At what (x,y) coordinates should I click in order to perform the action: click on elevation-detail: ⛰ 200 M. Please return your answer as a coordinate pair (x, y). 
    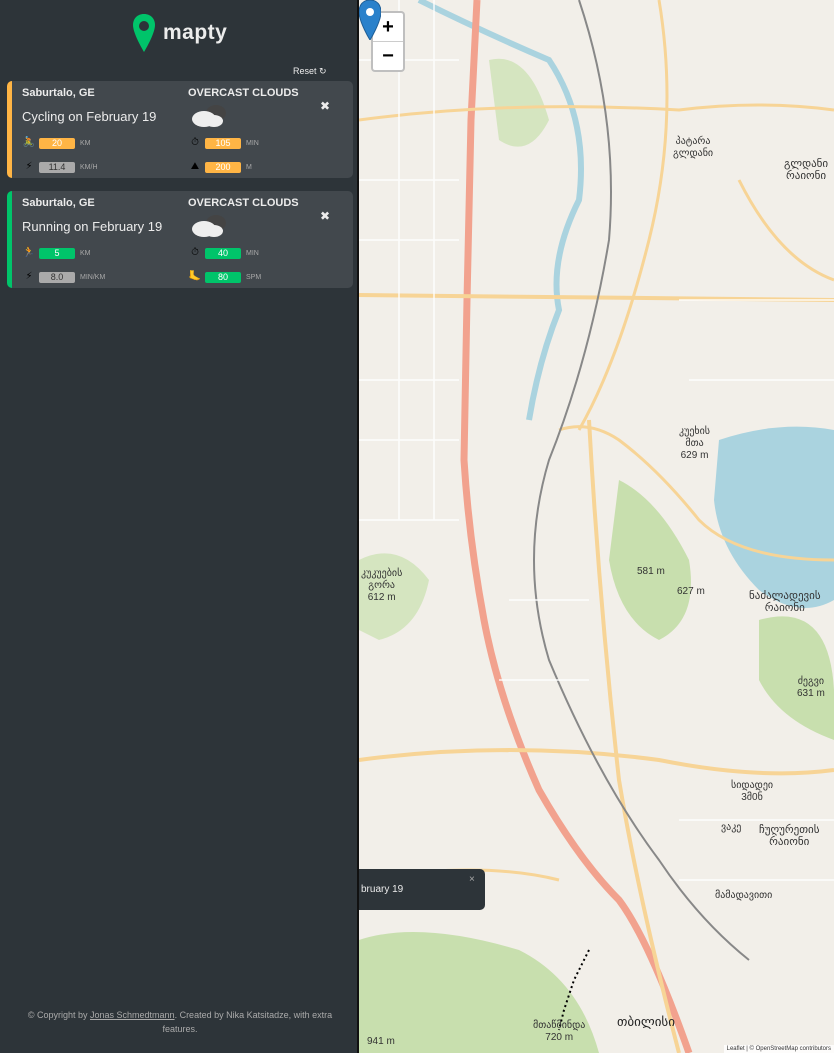
    Looking at the image, I should click on (220, 167).